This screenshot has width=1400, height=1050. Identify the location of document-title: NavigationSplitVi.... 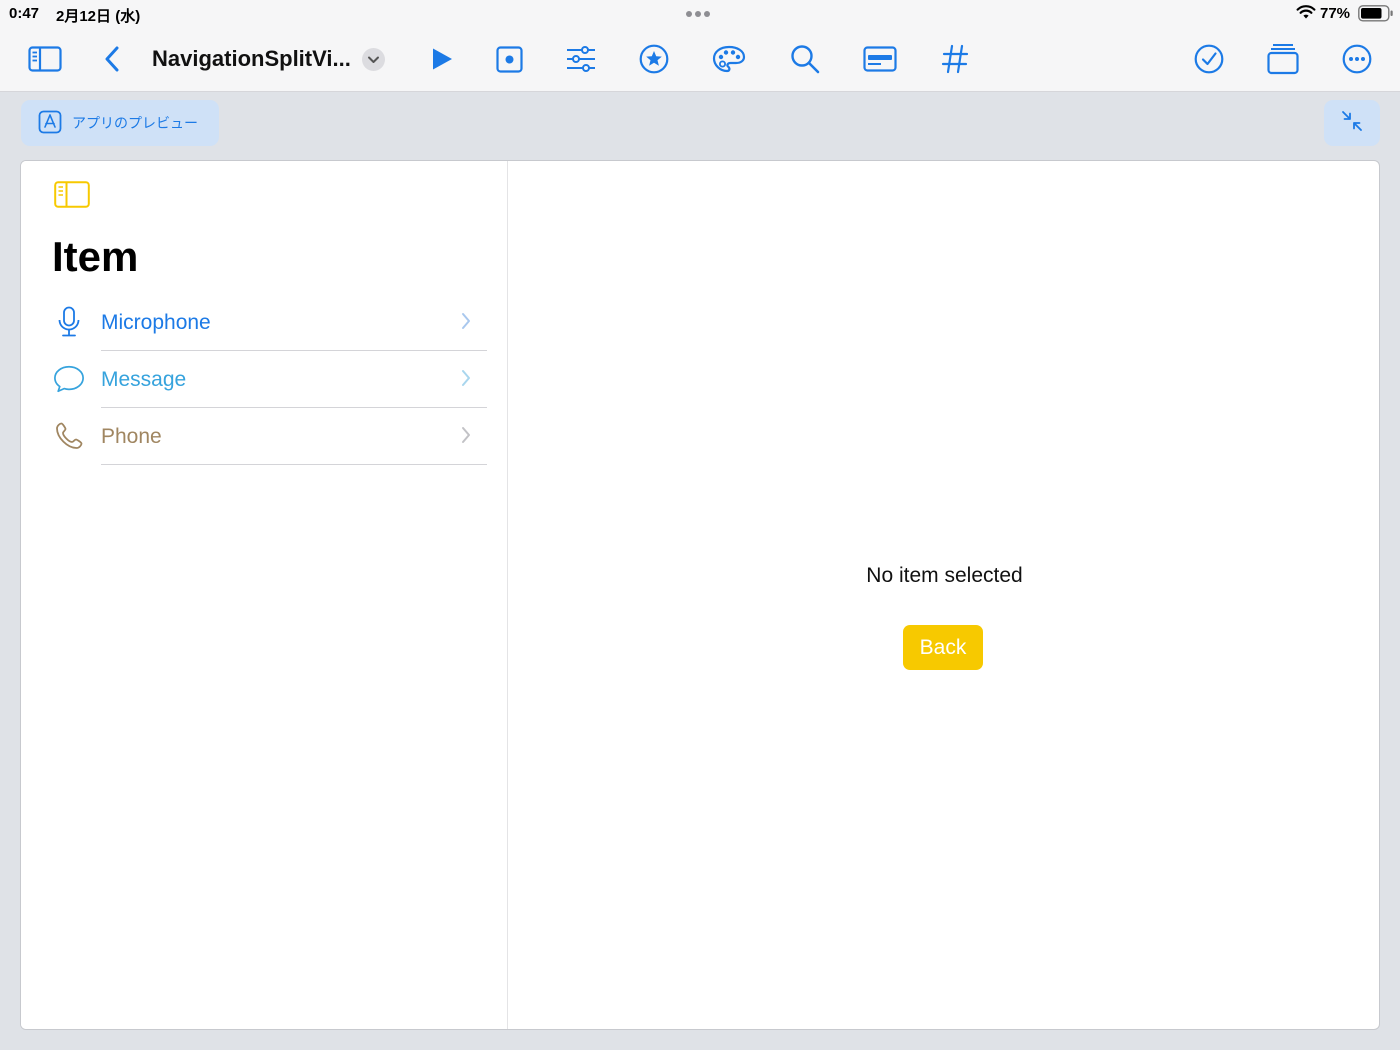
(251, 59).